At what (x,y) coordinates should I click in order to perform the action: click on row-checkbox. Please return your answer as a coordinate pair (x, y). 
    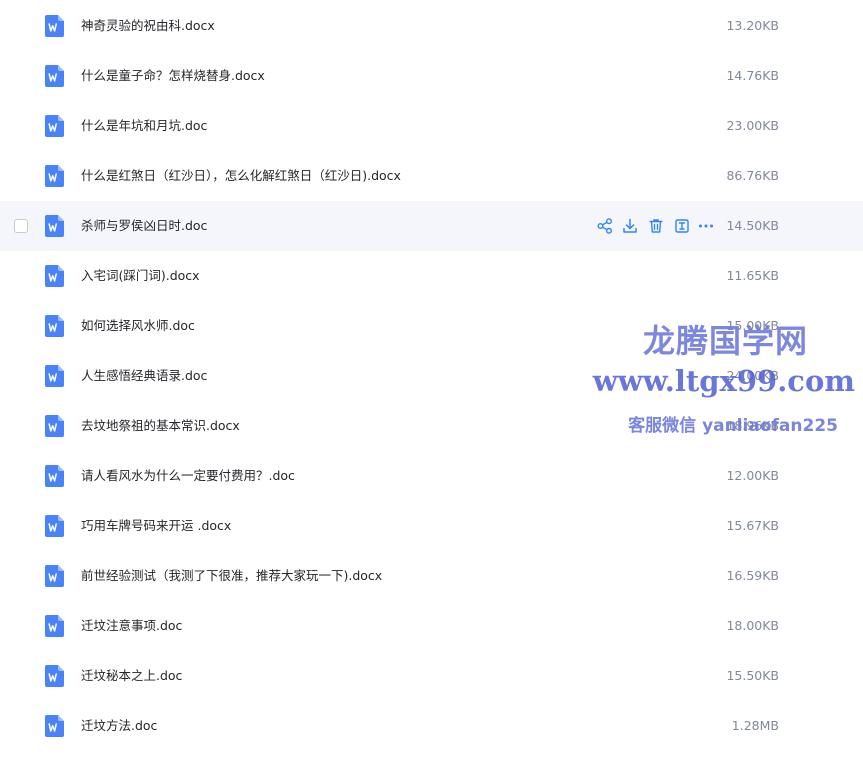
    Looking at the image, I should click on (21, 226).